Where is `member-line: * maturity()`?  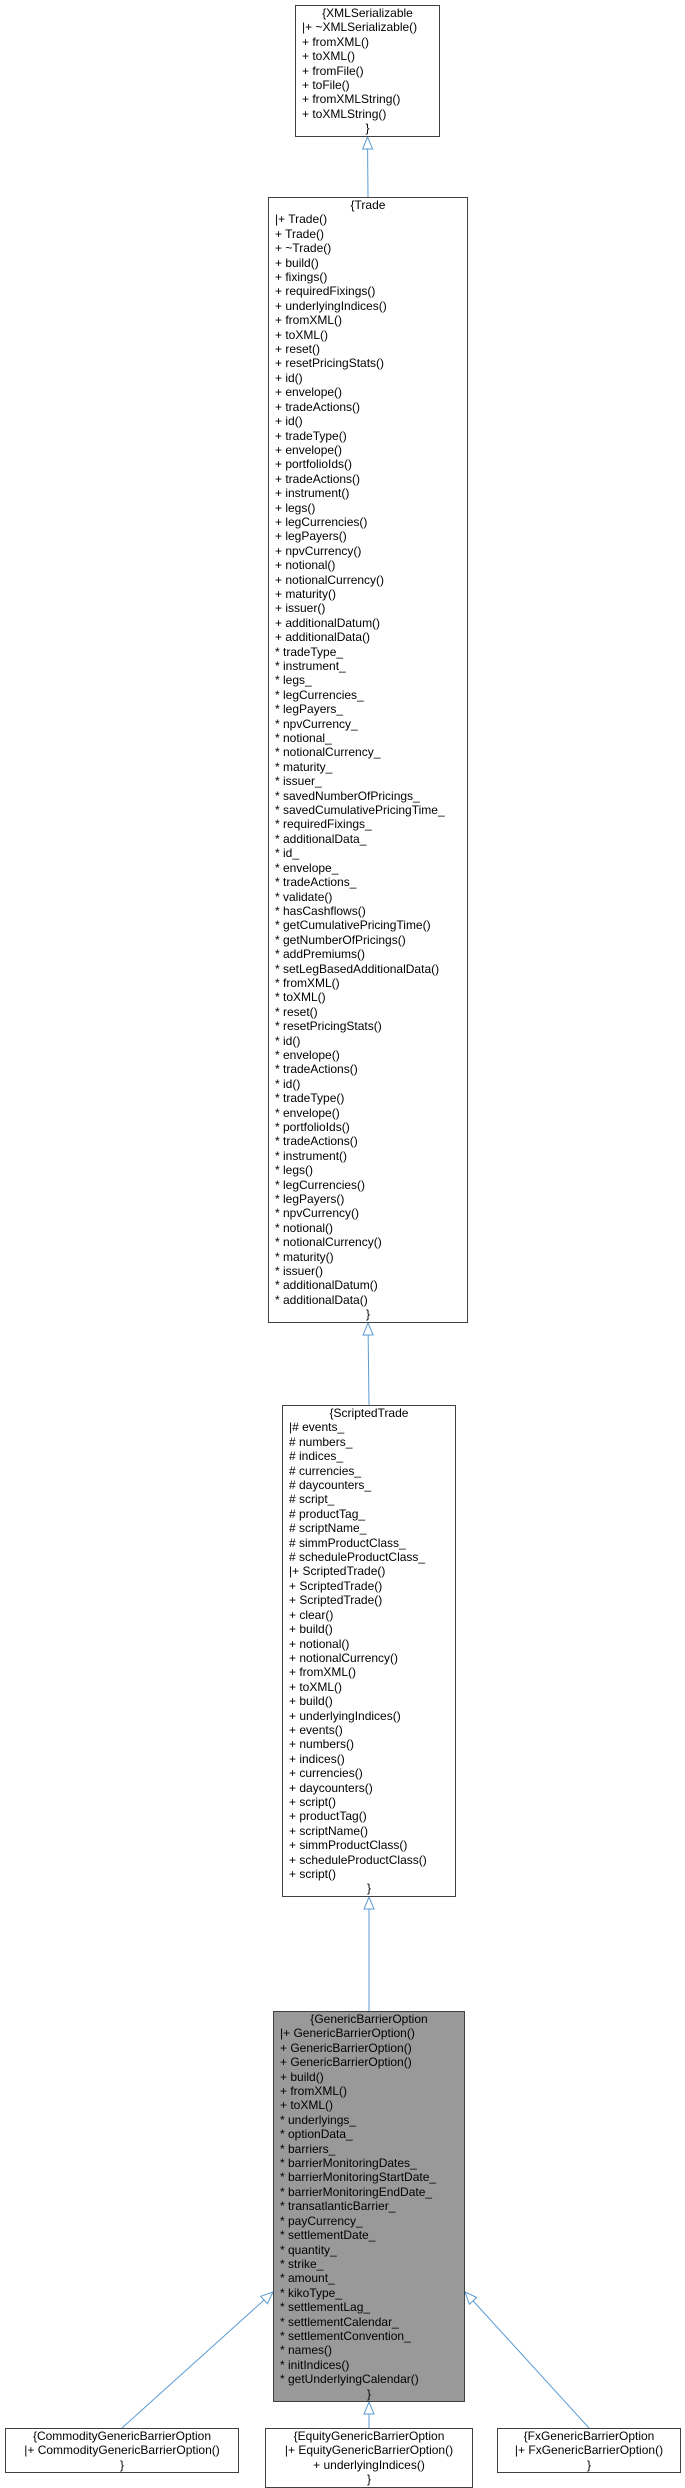
member-line: * maturity() is located at coordinates (368, 1257).